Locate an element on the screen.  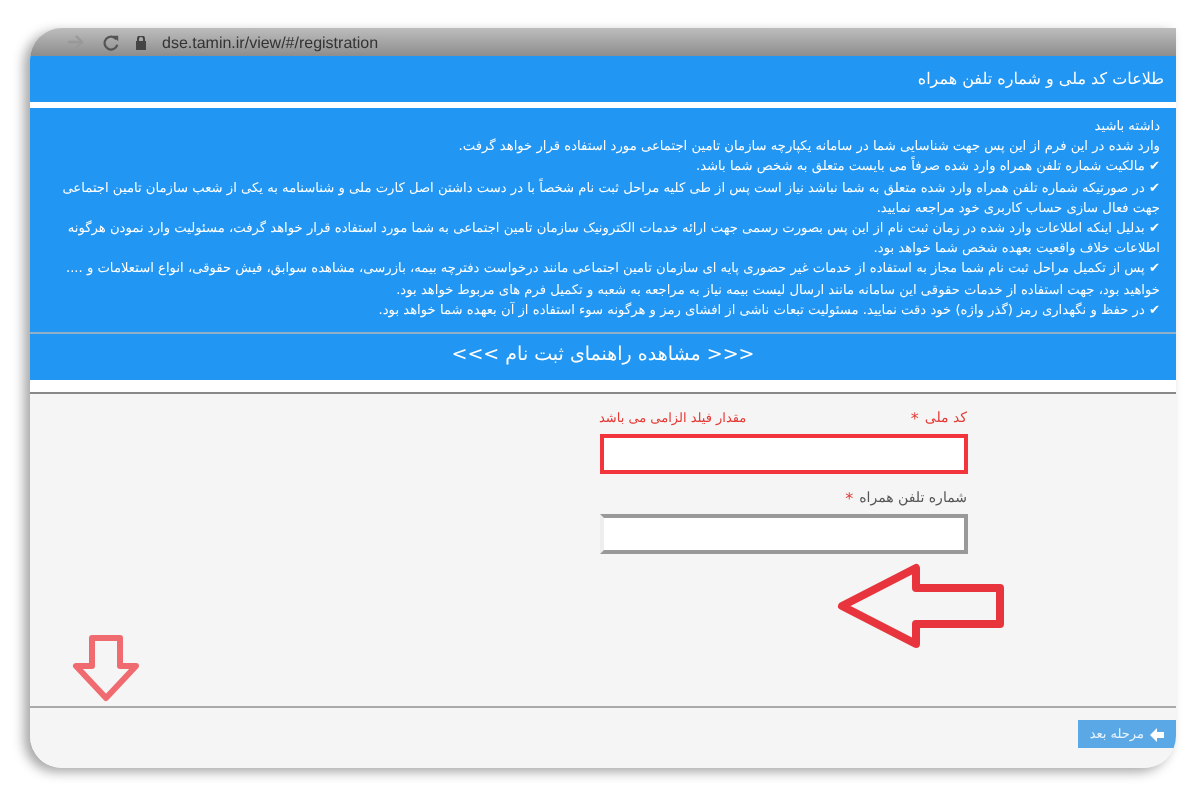
lock-icon is located at coordinates (141, 42).